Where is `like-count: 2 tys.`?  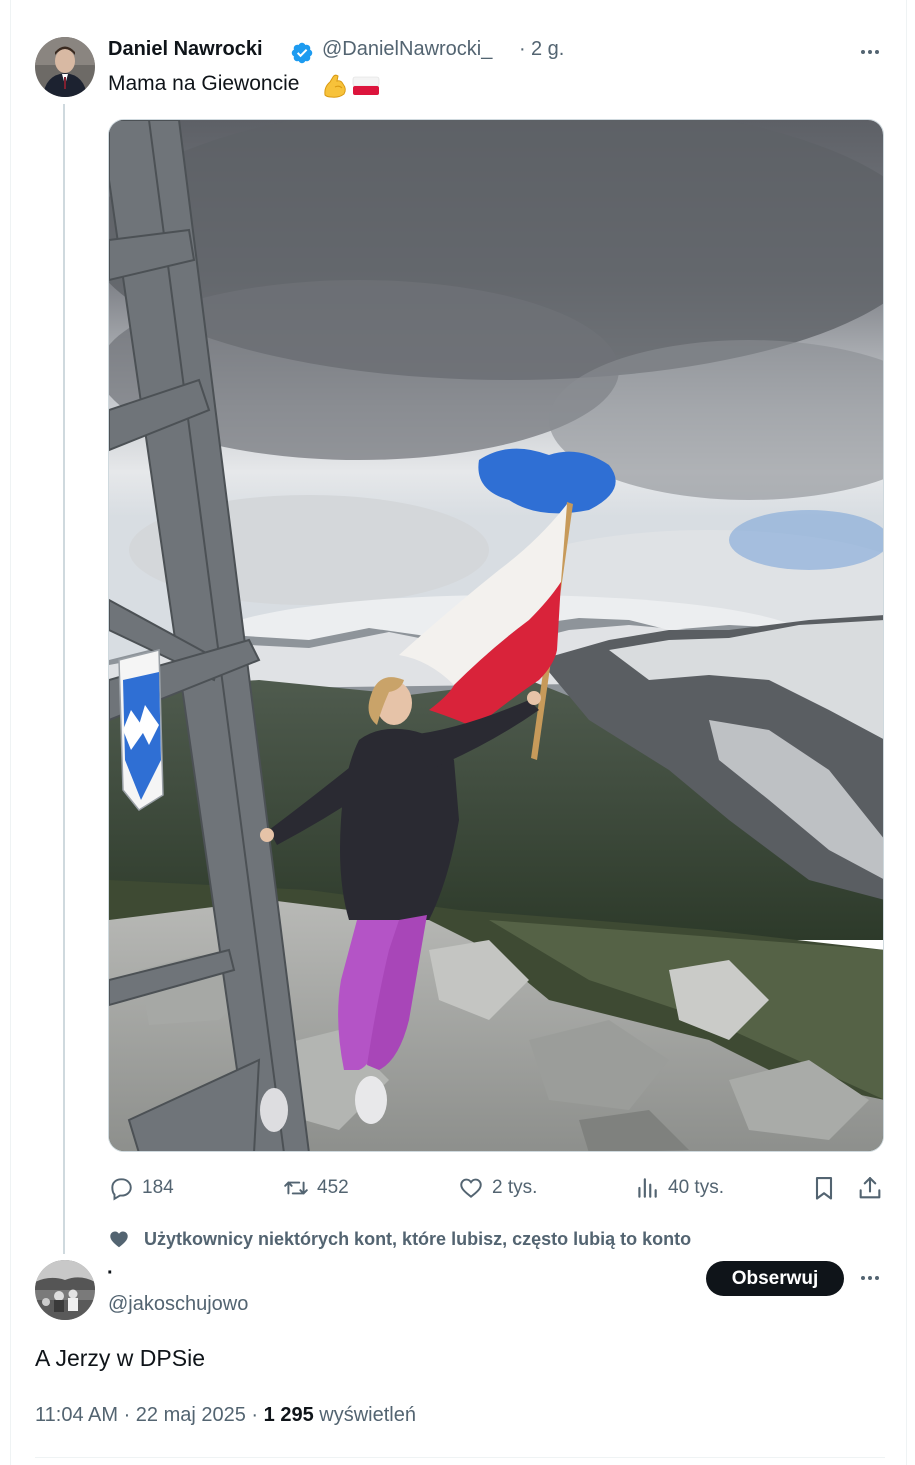
like-count: 2 tys. is located at coordinates (515, 1187).